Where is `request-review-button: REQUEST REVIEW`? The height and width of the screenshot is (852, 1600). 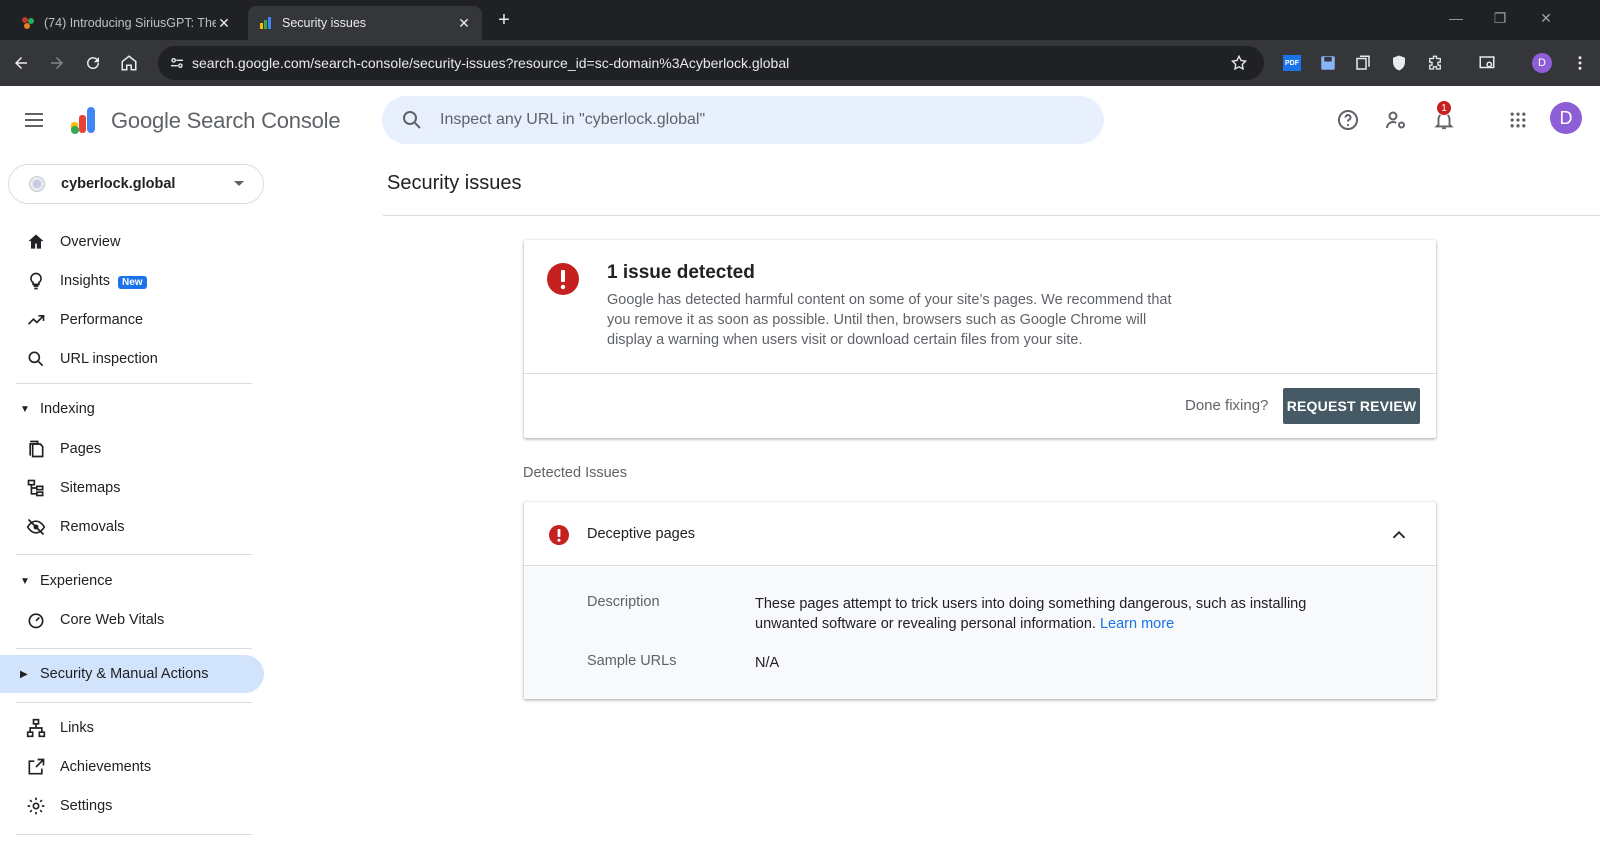 request-review-button: REQUEST REVIEW is located at coordinates (1351, 406).